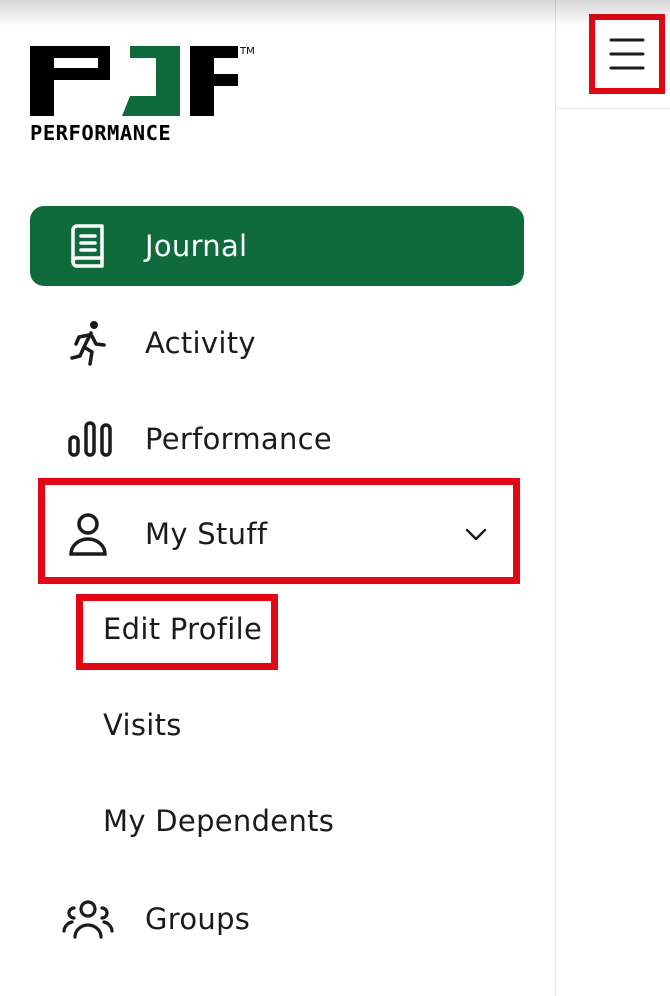 This screenshot has height=996, width=670. What do you see at coordinates (277, 534) in the screenshot?
I see `sidebar-item-my-stuff: My Stuff` at bounding box center [277, 534].